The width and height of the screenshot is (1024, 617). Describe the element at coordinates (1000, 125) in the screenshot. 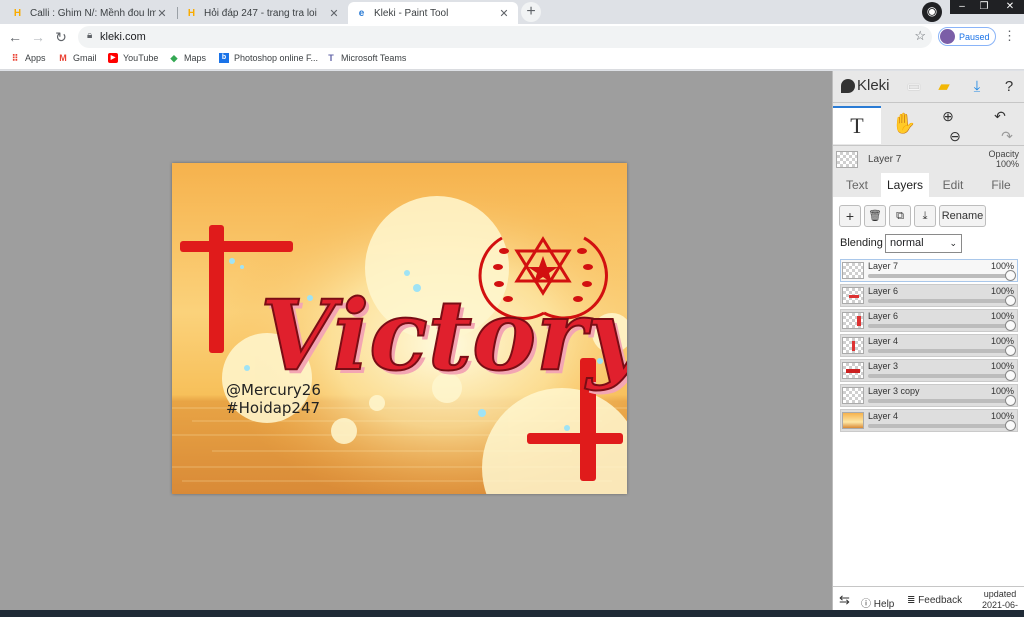

I see `history-icons: ↶ ↷` at that location.